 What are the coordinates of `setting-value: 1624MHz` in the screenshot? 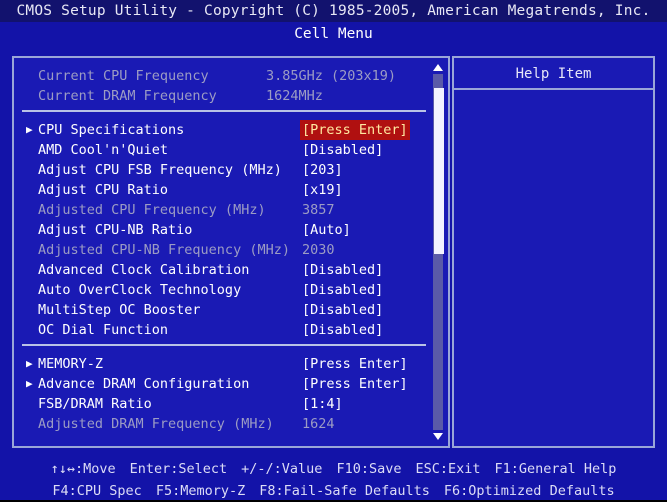 It's located at (294, 96).